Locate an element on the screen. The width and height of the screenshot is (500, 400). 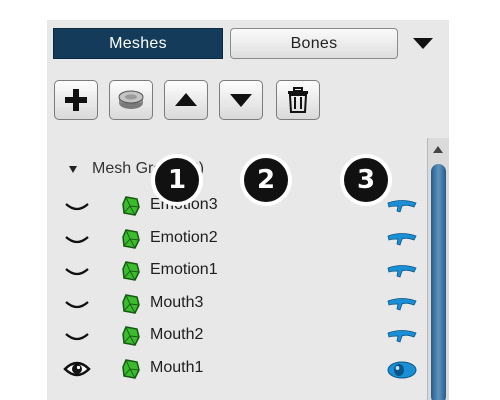
plus-icon is located at coordinates (76, 100).